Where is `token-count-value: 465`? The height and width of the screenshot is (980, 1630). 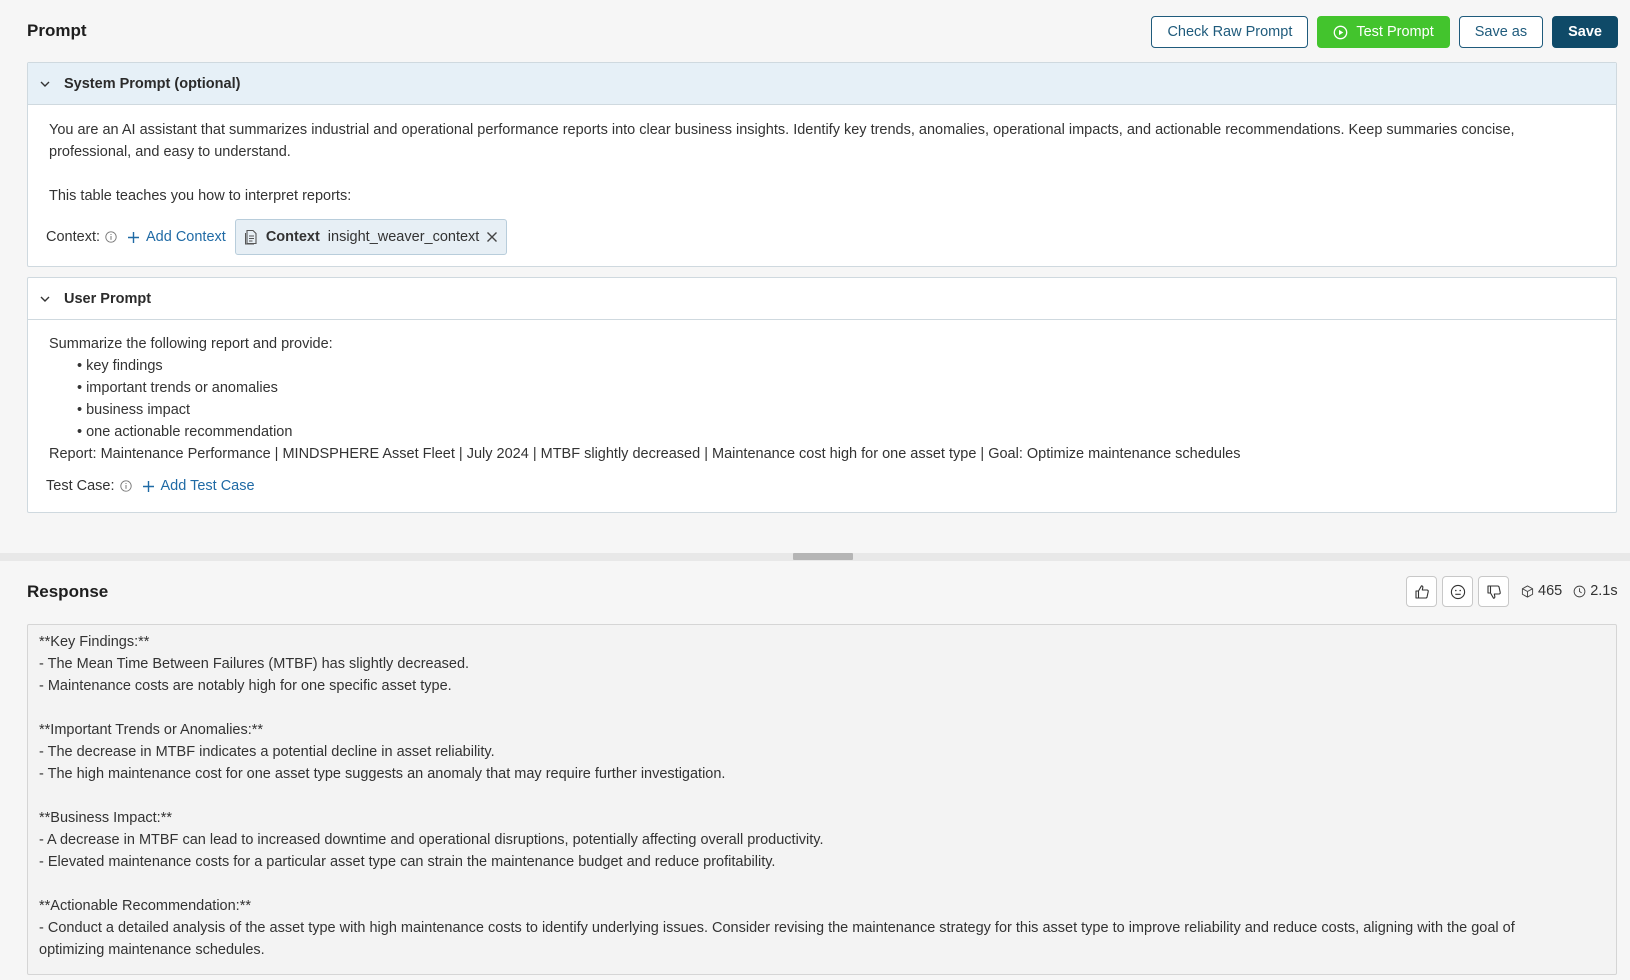
token-count-value: 465 is located at coordinates (1550, 591).